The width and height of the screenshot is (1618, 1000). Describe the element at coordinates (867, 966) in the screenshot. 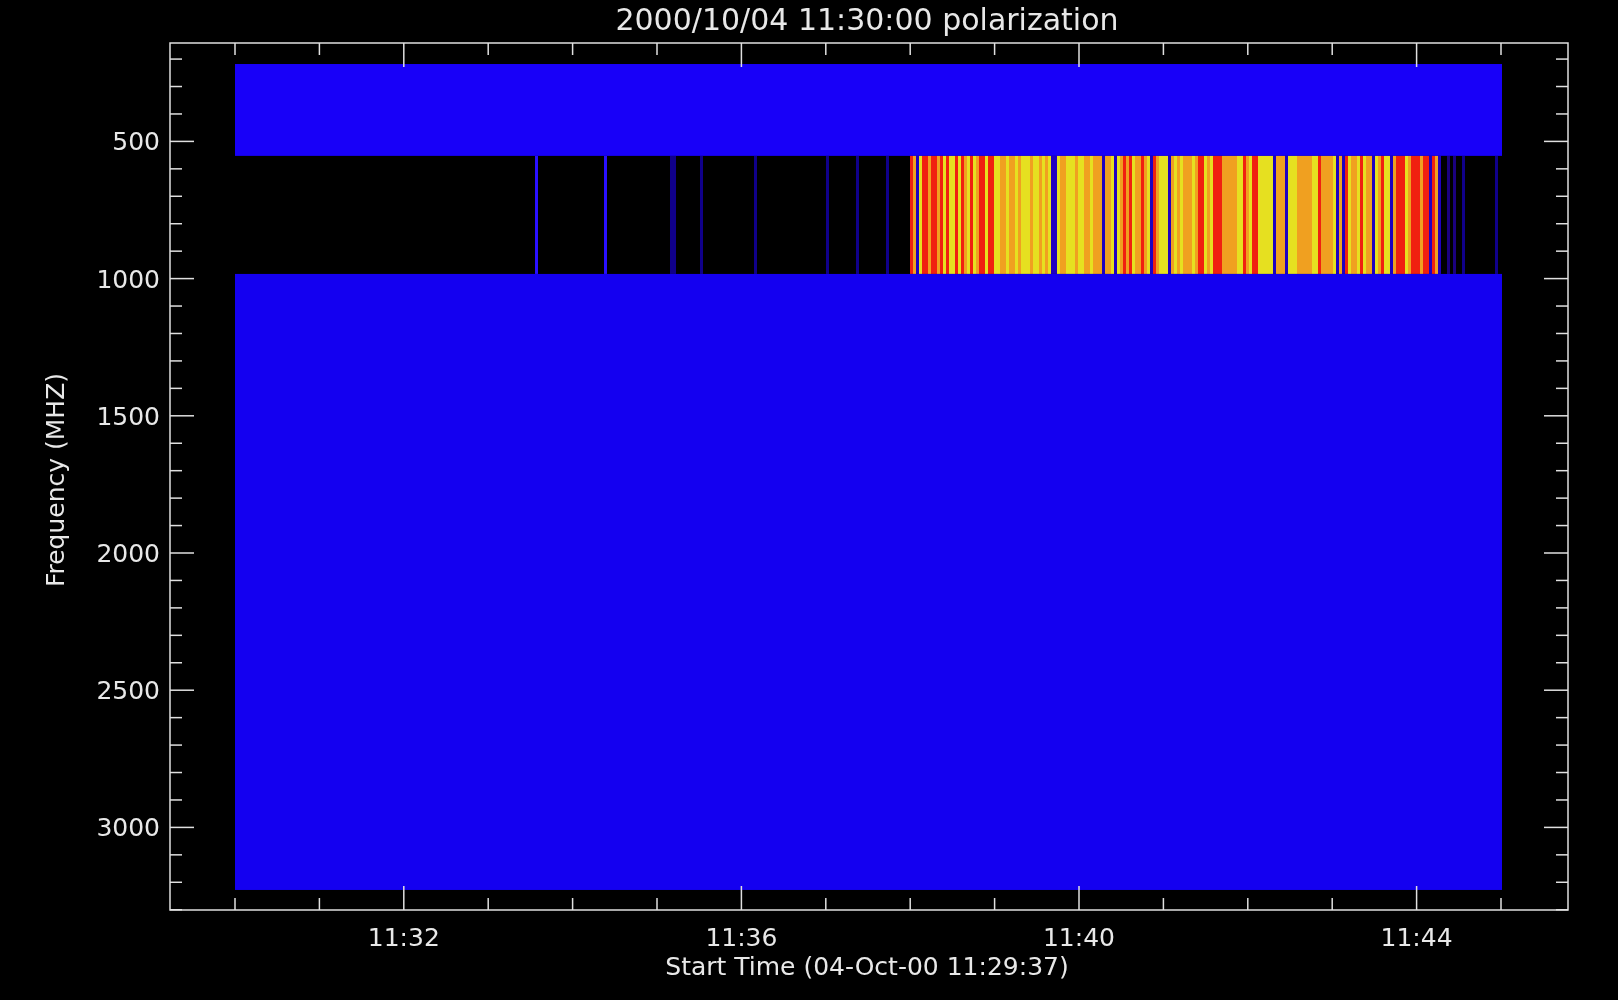

I see `x-axis-label: Start Time (04-Oct-00 11:29:37)` at that location.